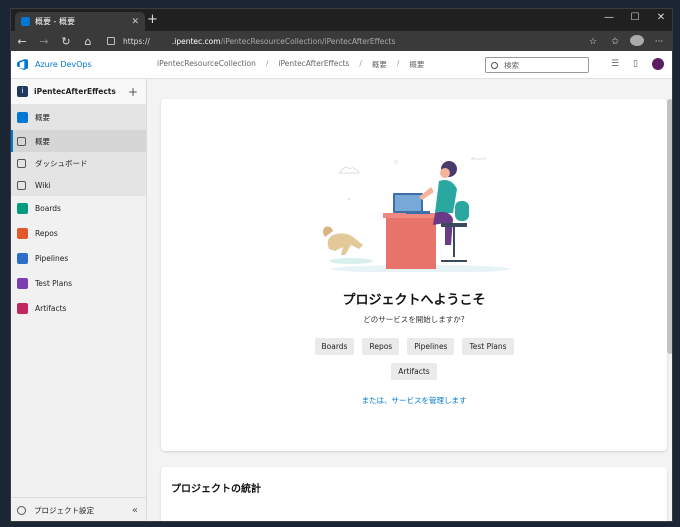  What do you see at coordinates (635, 17) in the screenshot?
I see `maximize-button: ☐` at bounding box center [635, 17].